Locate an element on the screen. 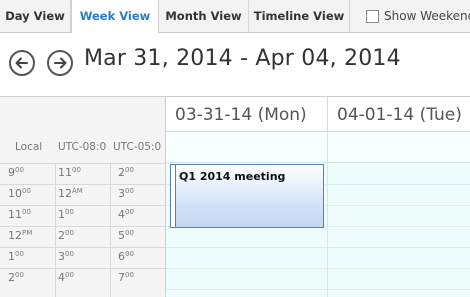  show-weekend-toggle: Show Weekend is located at coordinates (418, 16).